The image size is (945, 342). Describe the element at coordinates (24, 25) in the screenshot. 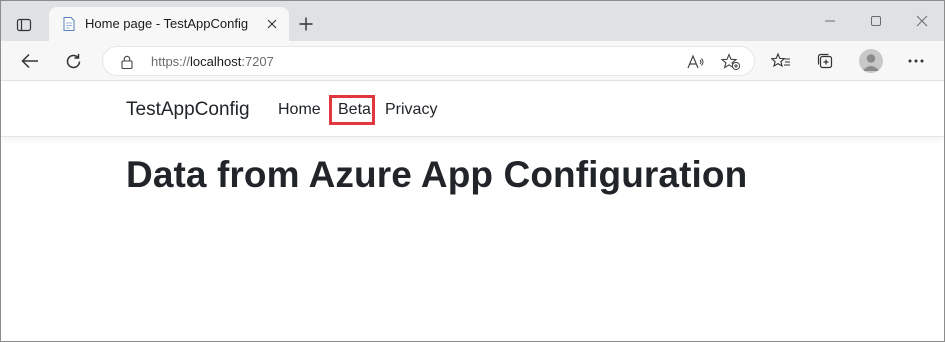

I see `tab-actions-icon` at that location.